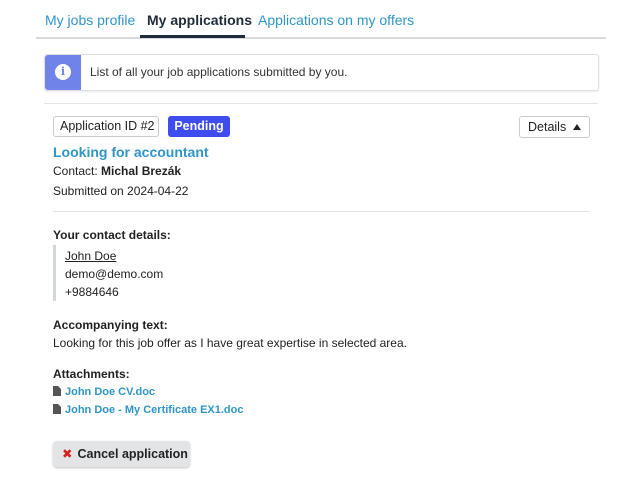 Image resolution: width=640 pixels, height=480 pixels. Describe the element at coordinates (321, 103) in the screenshot. I see `section-divider` at that location.